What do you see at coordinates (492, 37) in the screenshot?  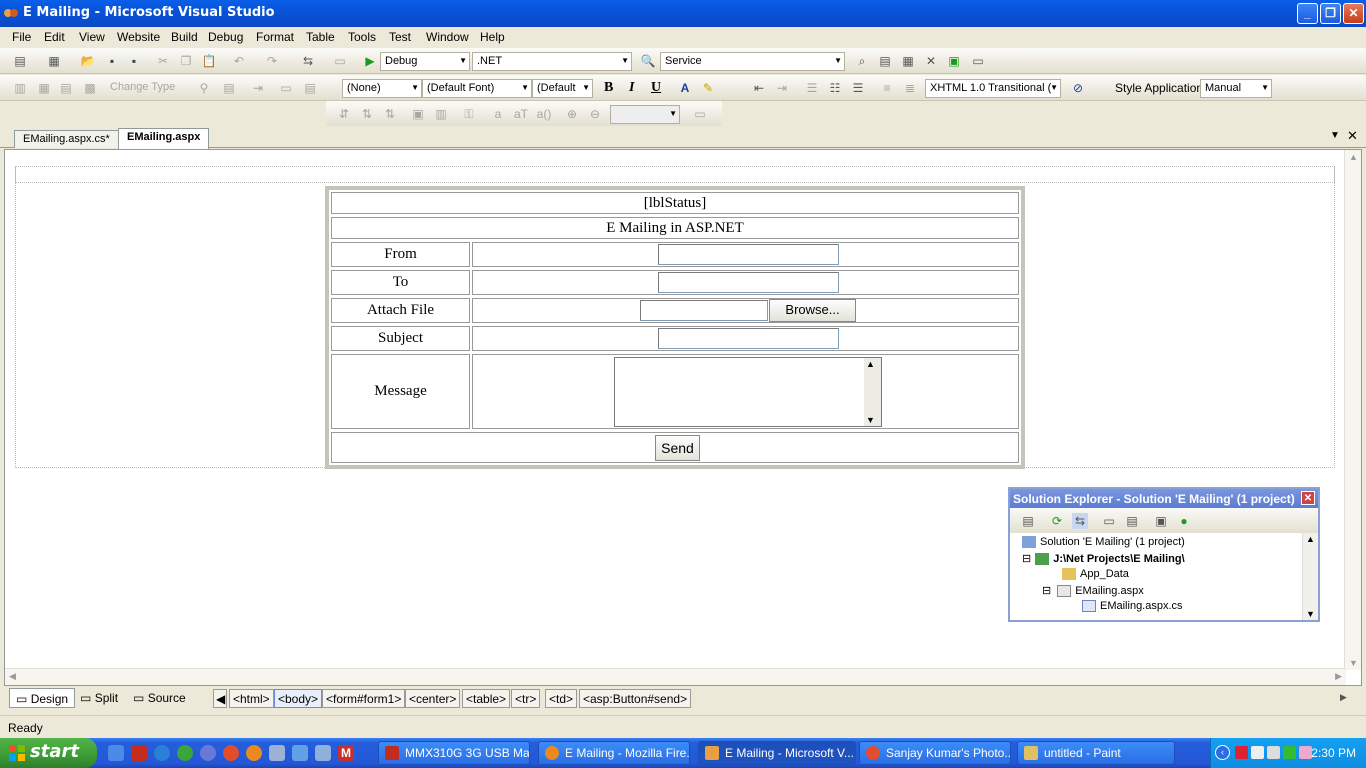 I see `menu-help: Help` at bounding box center [492, 37].